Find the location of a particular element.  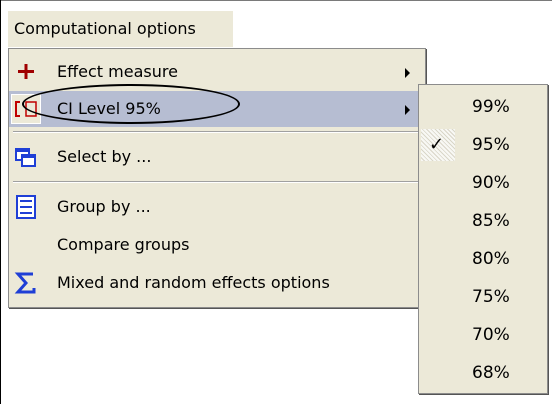

menu-item-label: Mixed and random effects options is located at coordinates (193, 282).